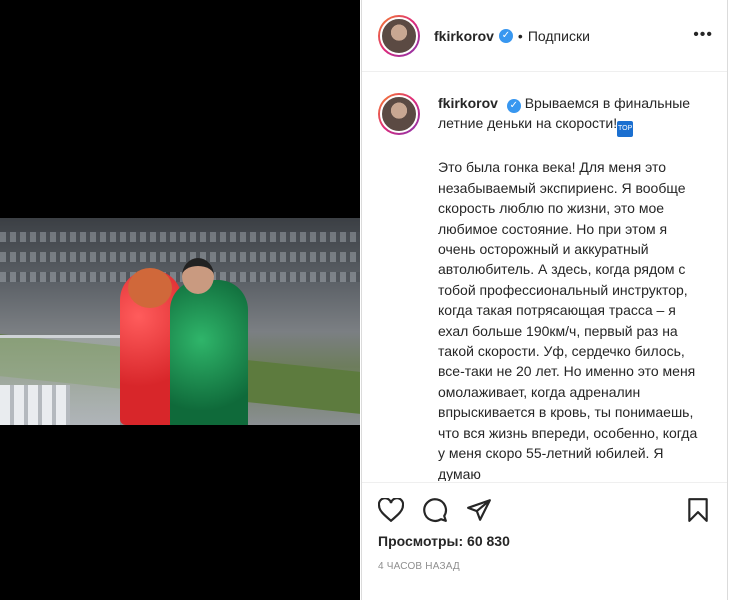 The image size is (730, 600). I want to click on bookmark-icon, so click(698, 510).